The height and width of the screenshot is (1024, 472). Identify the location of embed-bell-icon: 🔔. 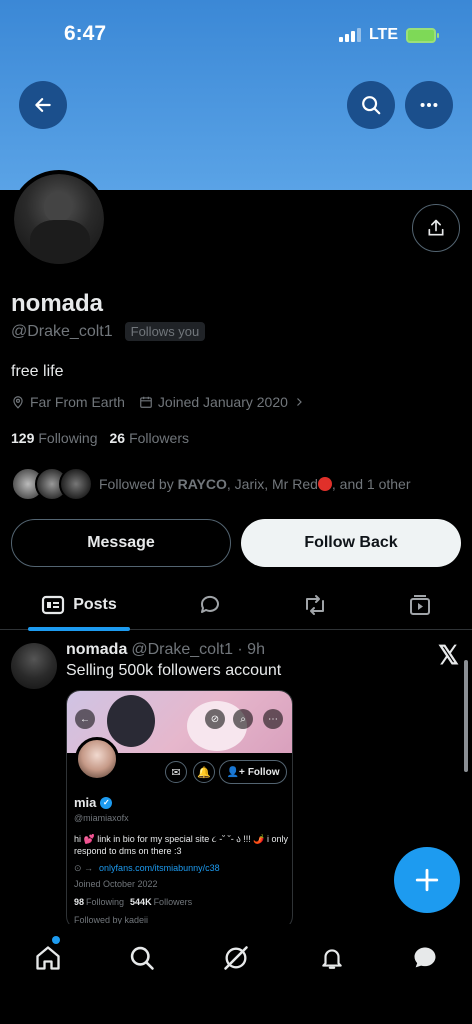
(204, 772).